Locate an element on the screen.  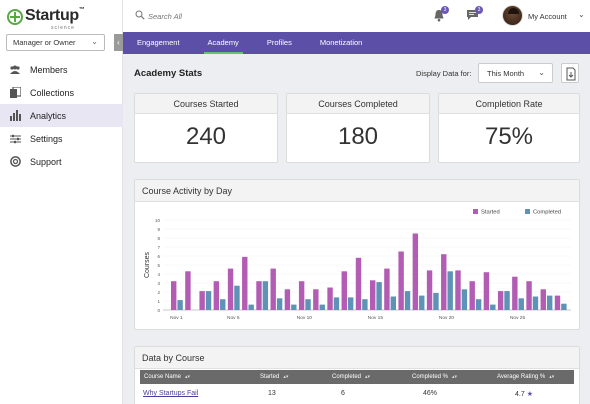
column-header-completed-pct: Completed % ▴▾ is located at coordinates (434, 377).